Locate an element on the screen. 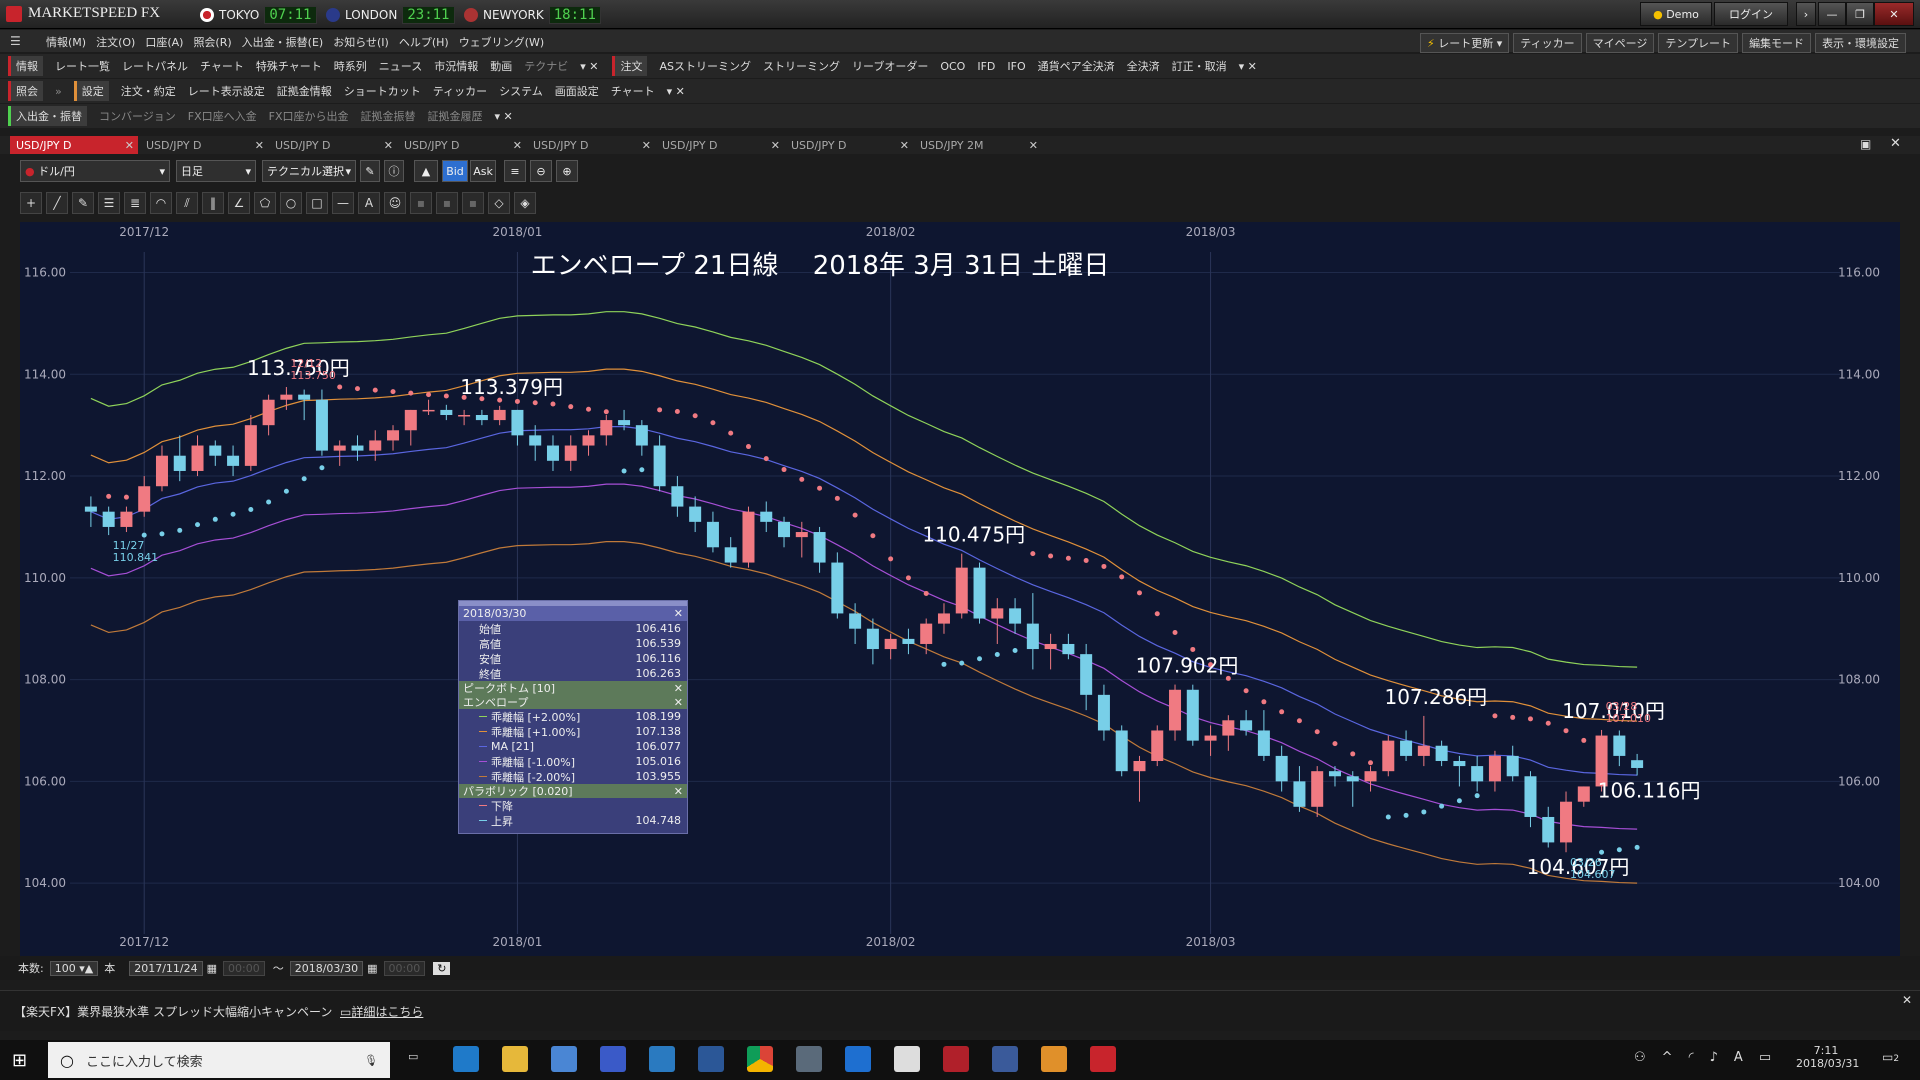  fan-icon: ◠ is located at coordinates (161, 203).